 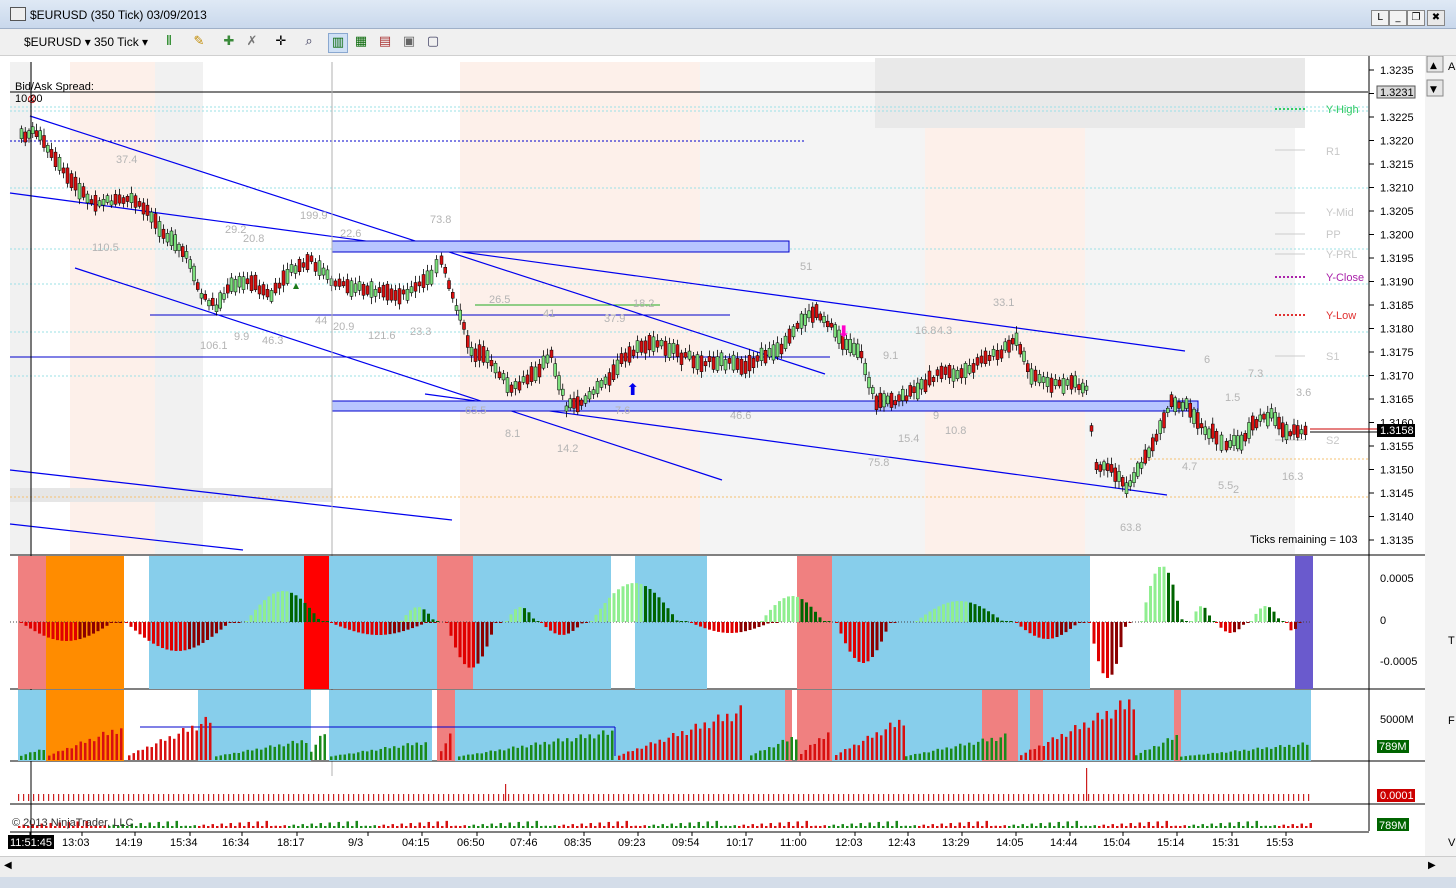 I want to click on volume-label: 20.8, so click(x=253, y=239).